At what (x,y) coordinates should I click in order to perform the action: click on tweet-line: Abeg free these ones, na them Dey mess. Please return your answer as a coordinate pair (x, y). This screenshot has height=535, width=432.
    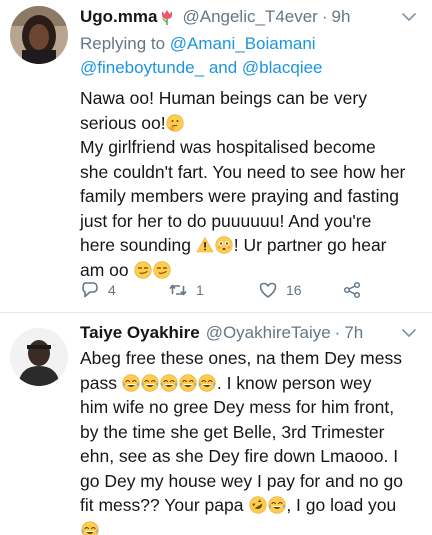
    Looking at the image, I should click on (241, 358).